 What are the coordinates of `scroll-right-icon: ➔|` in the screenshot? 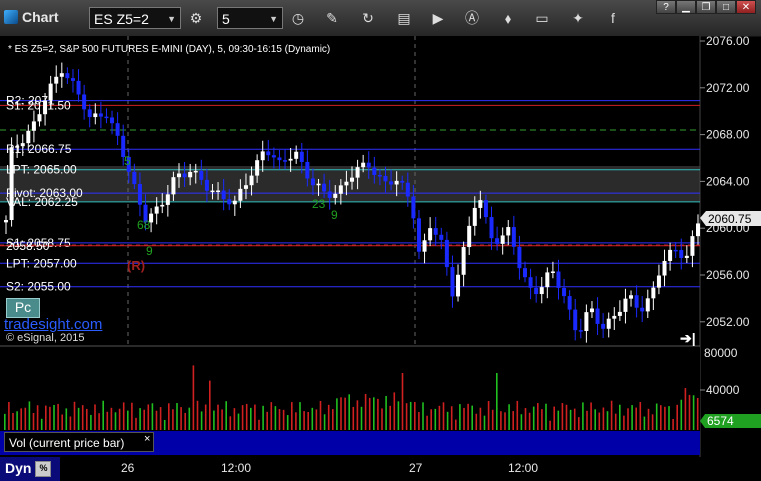 It's located at (688, 338).